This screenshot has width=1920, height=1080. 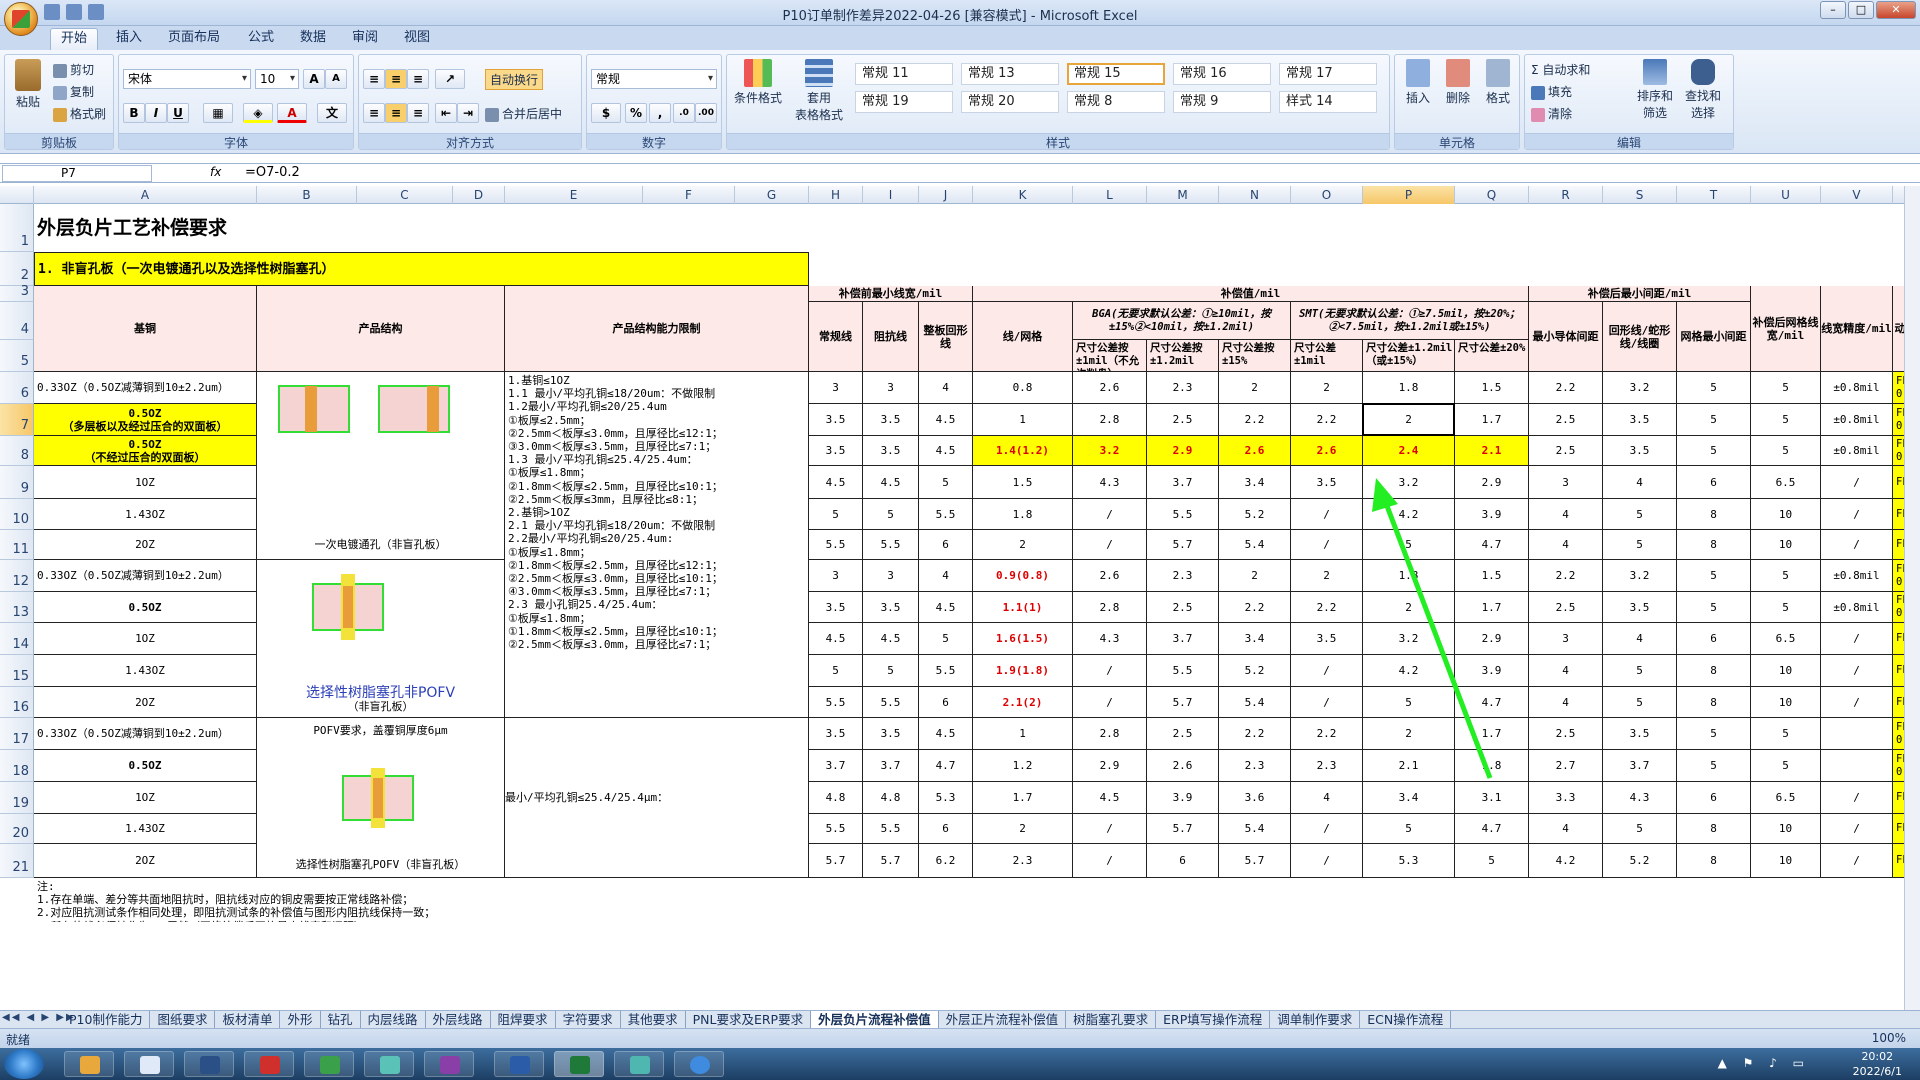 I want to click on orientation-button: ↗, so click(x=450, y=79).